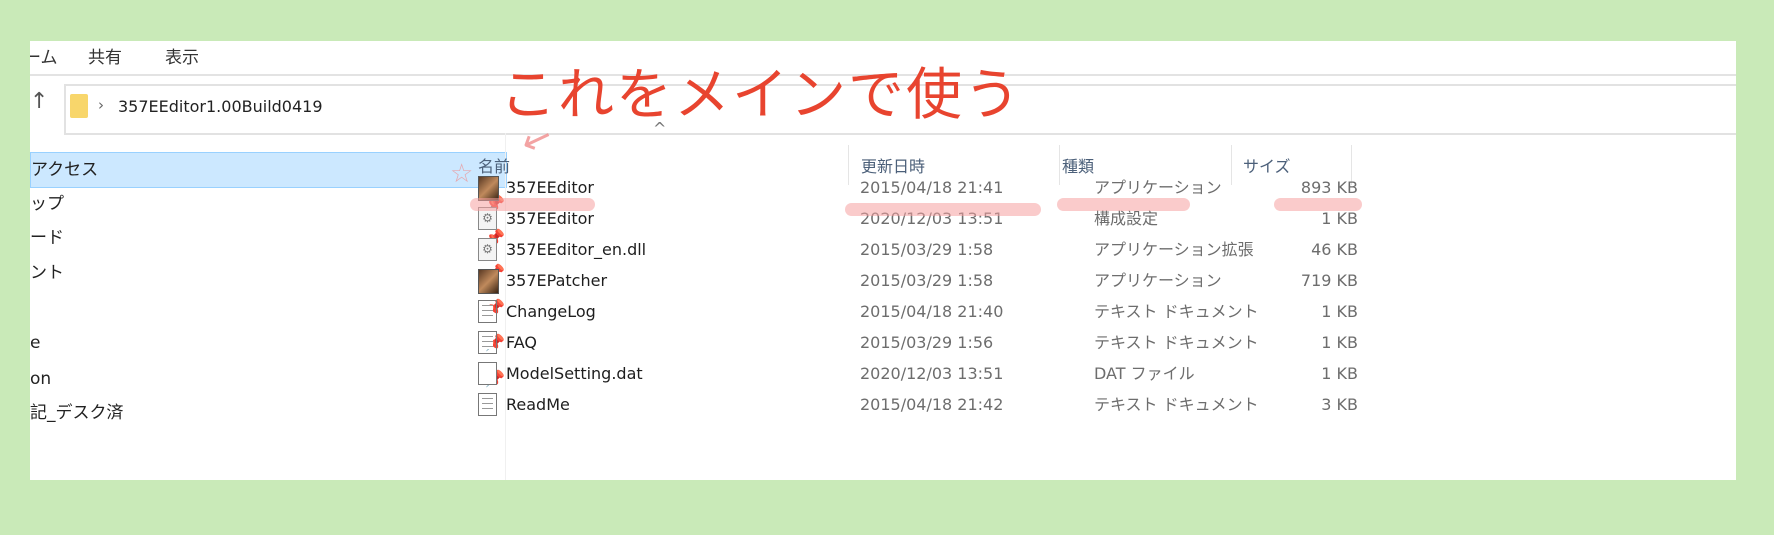  Describe the element at coordinates (521, 342) in the screenshot. I see `file-name: FAQ` at that location.